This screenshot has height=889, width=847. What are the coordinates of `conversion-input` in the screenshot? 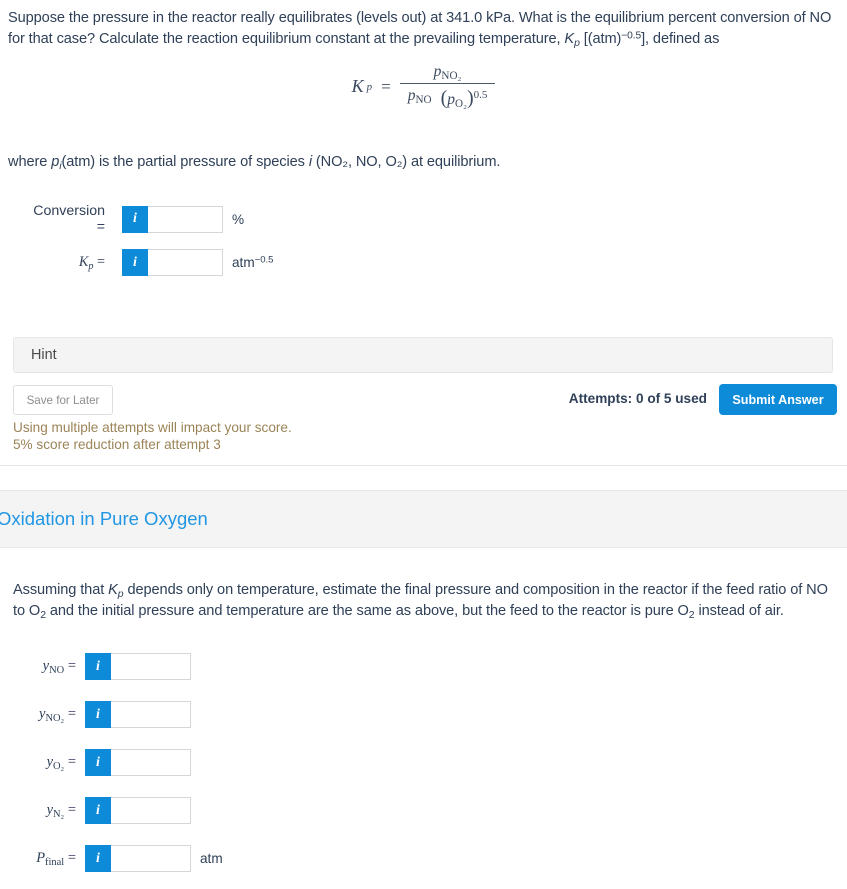 It's located at (185, 219).